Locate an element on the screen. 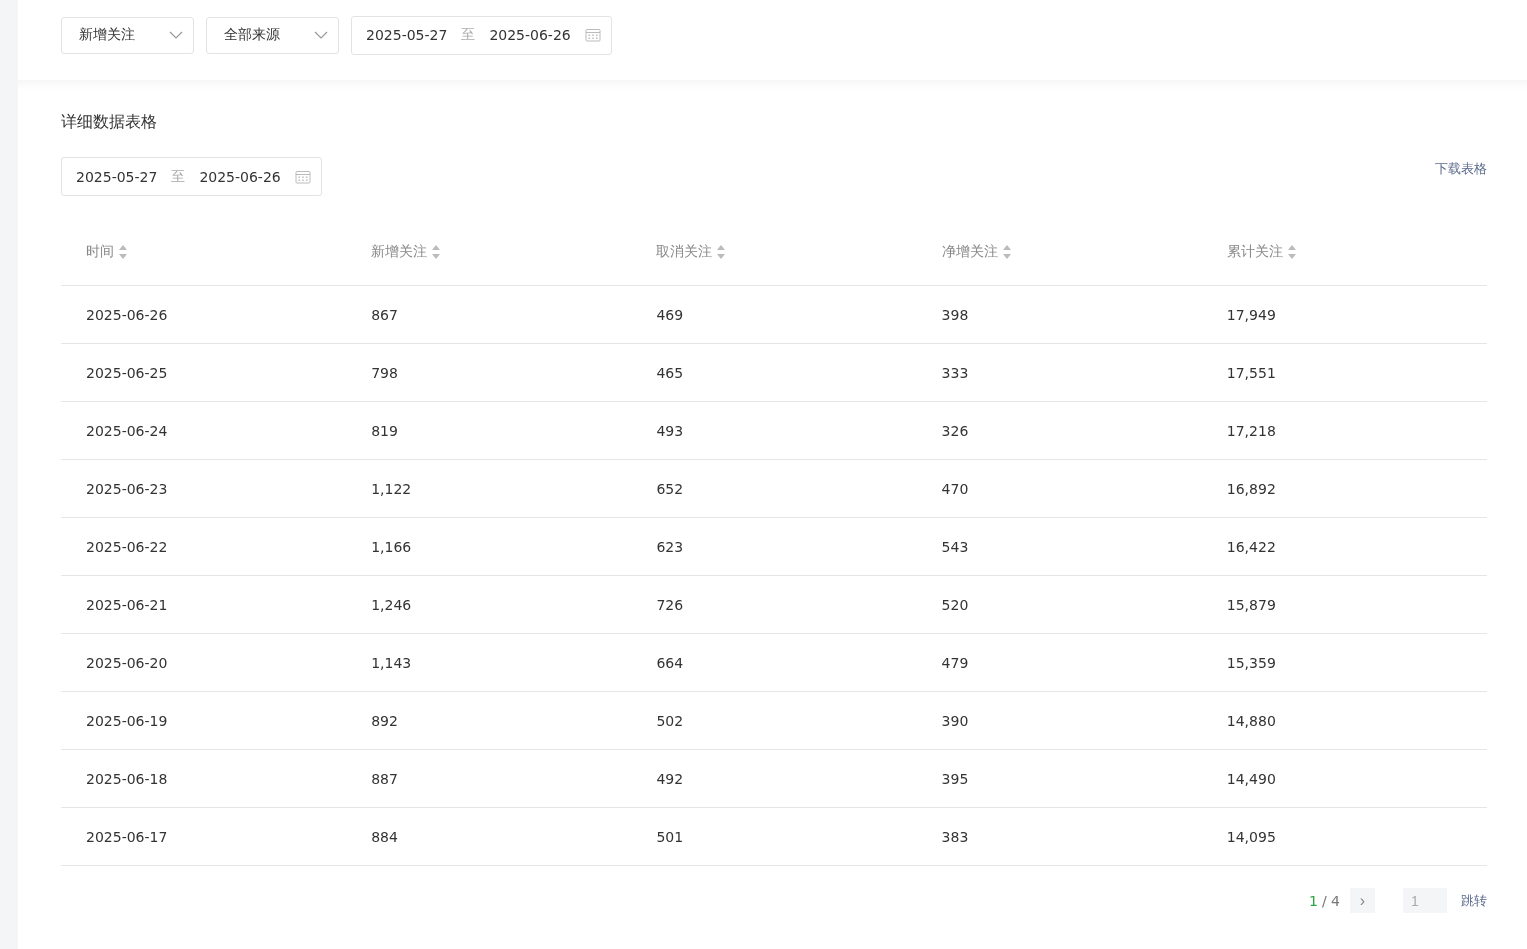 The height and width of the screenshot is (949, 1527). table-cell: 543 is located at coordinates (955, 546).